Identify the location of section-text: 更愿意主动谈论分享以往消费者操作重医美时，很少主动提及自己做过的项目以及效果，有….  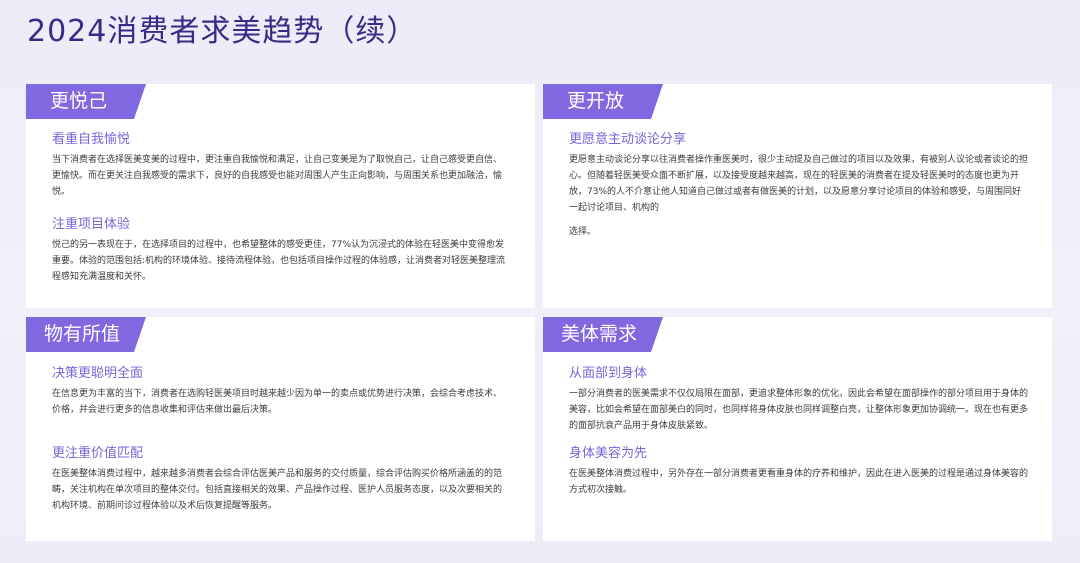
(799, 184).